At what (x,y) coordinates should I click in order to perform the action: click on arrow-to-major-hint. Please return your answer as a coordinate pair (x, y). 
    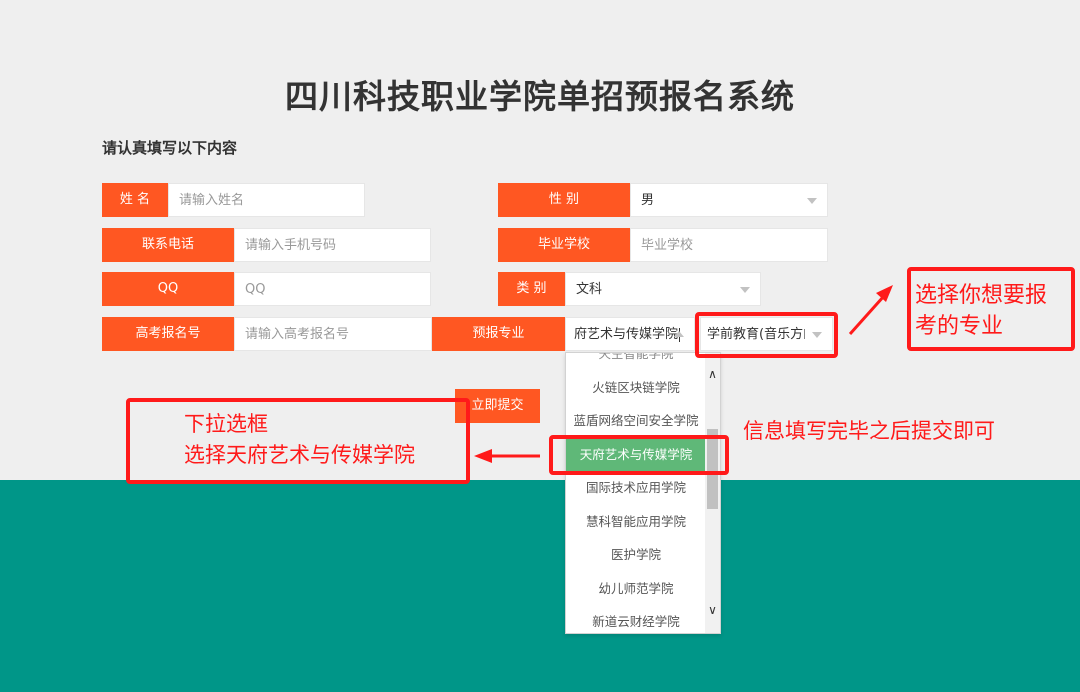
    Looking at the image, I should click on (870, 310).